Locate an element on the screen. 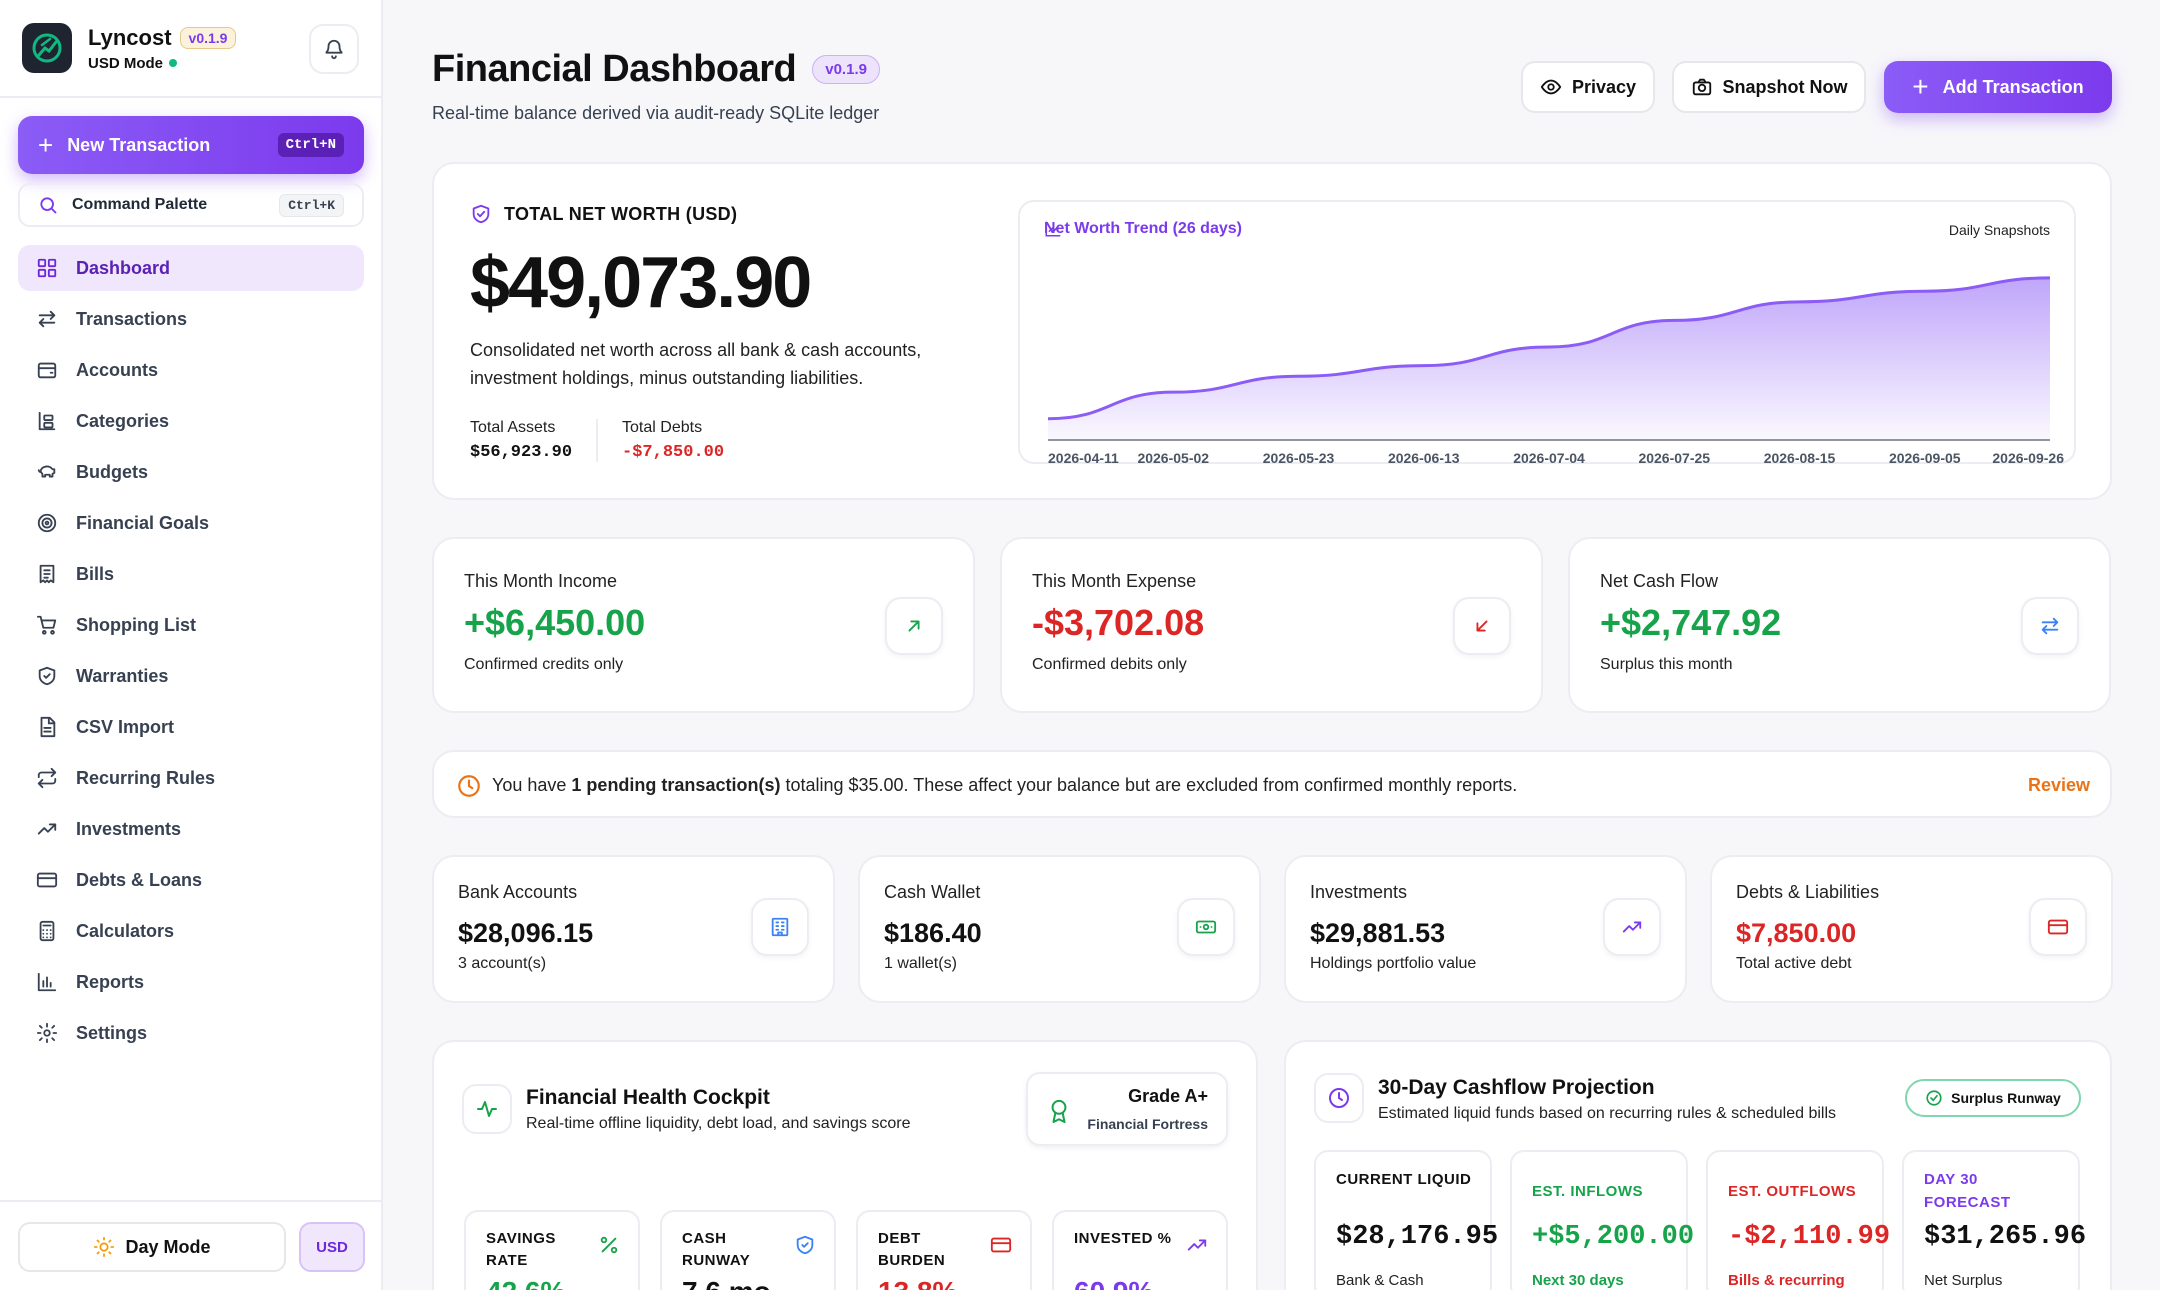 The height and width of the screenshot is (1290, 2160). sidebar-item-transactions: Transactions is located at coordinates (191, 319).